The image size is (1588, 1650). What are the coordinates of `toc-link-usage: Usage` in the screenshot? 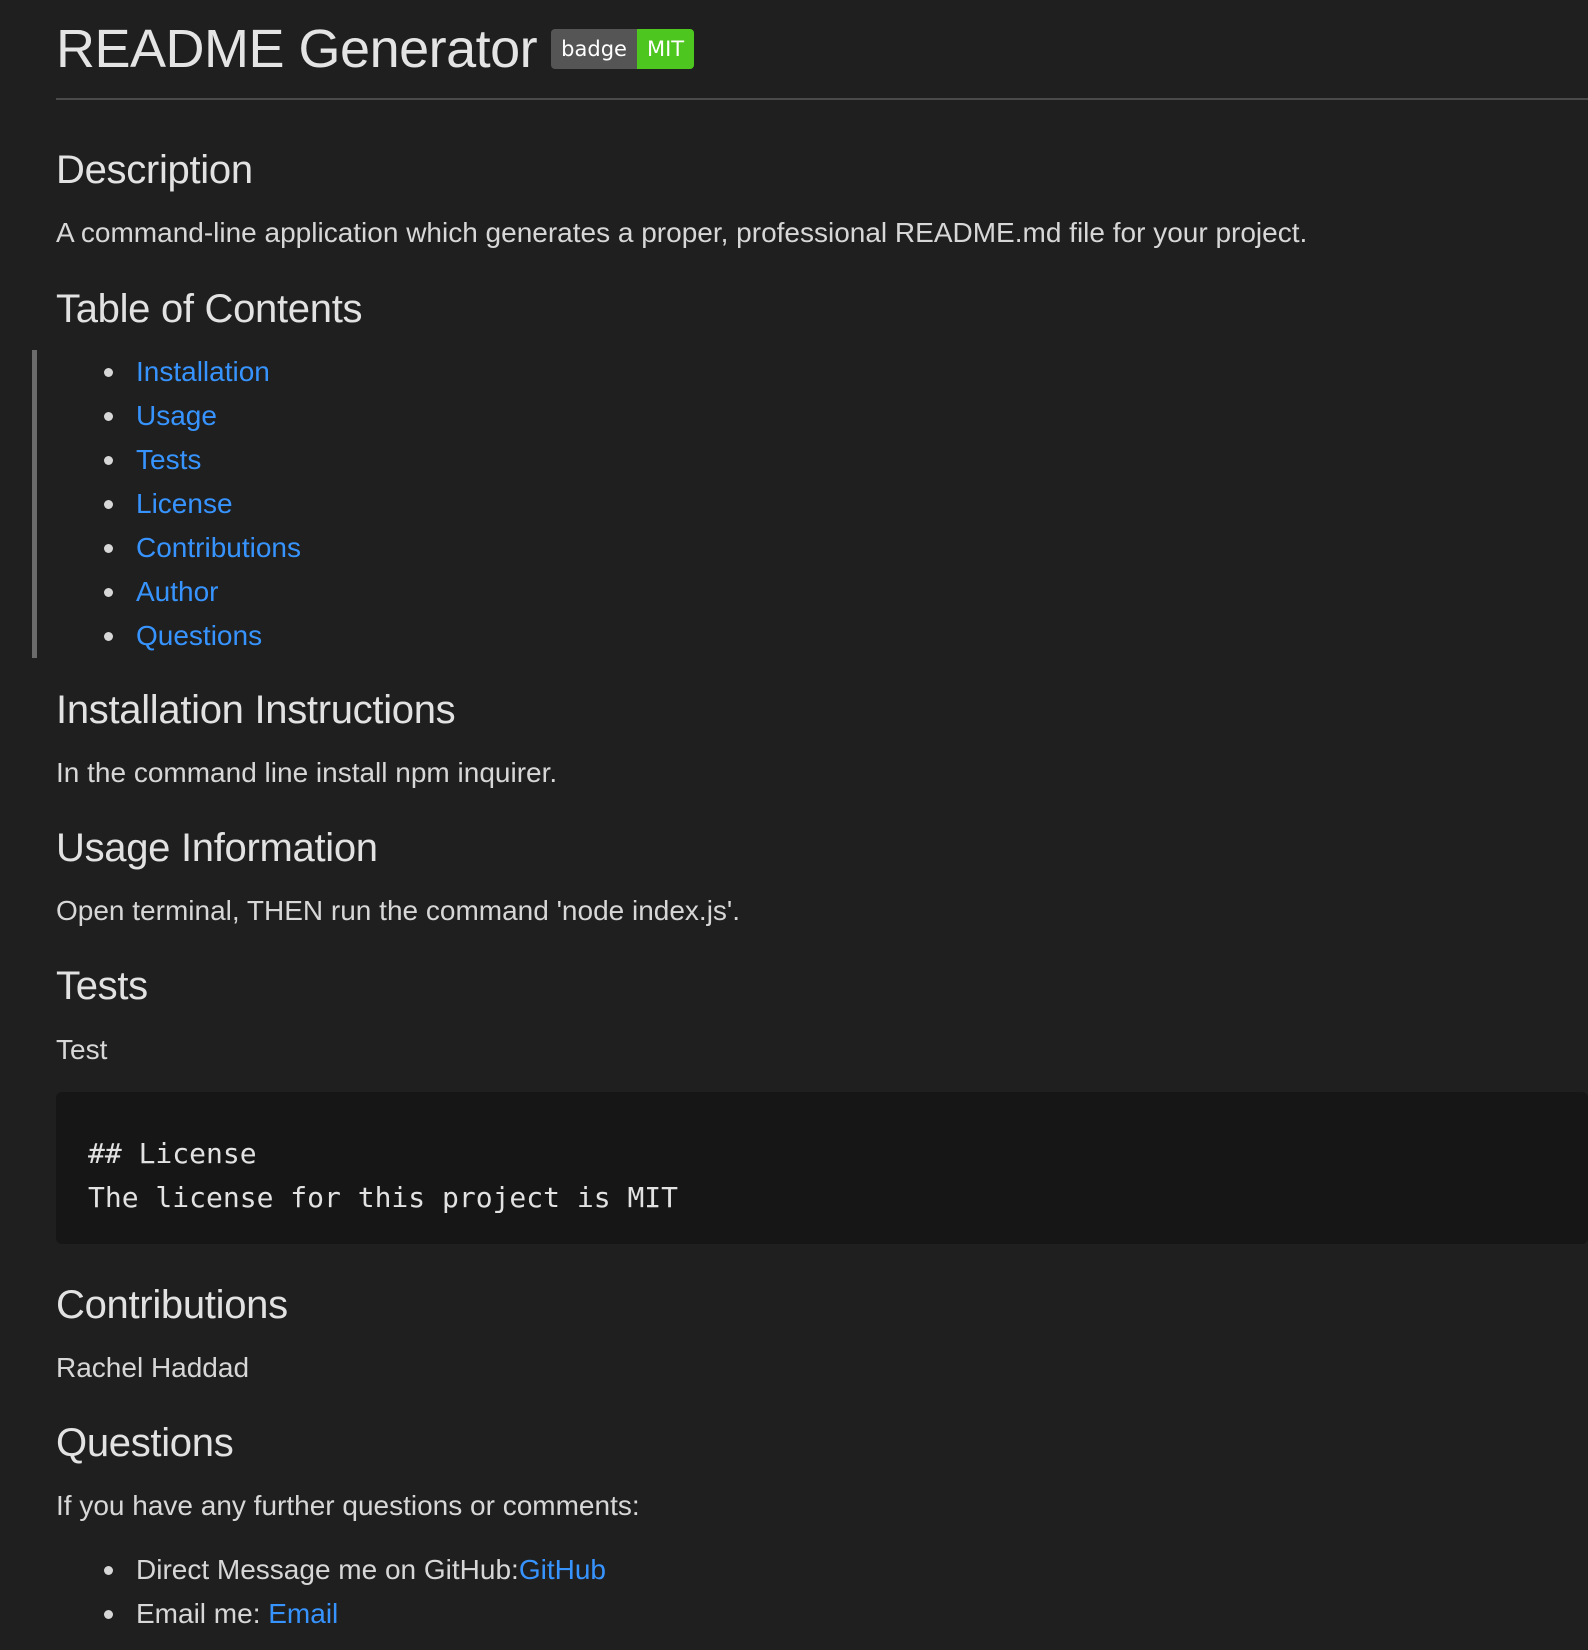 It's located at (176, 415).